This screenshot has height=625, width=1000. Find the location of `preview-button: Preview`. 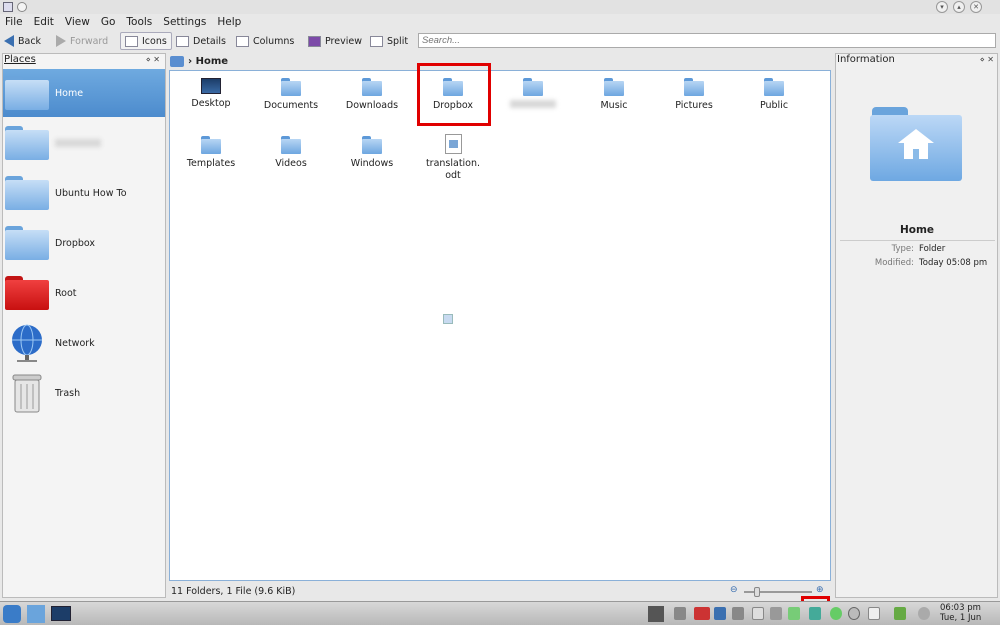

preview-button: Preview is located at coordinates (335, 41).